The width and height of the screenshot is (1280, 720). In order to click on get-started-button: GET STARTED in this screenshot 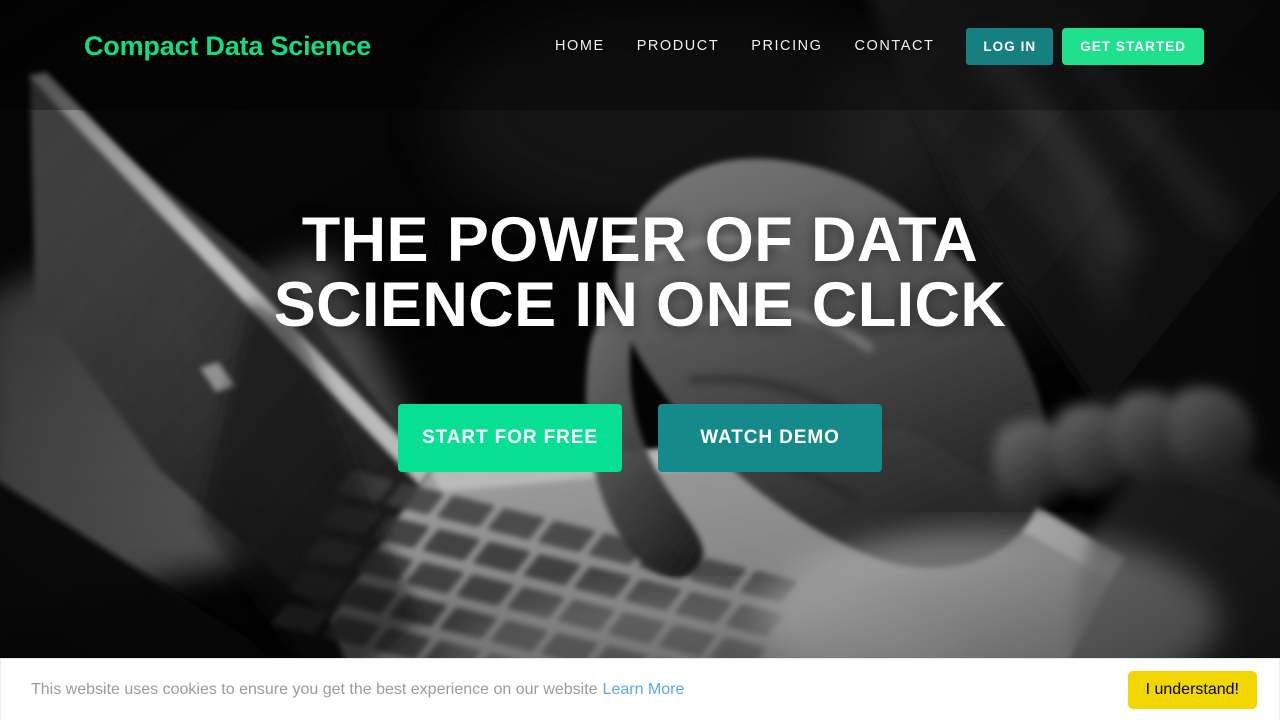, I will do `click(1133, 46)`.